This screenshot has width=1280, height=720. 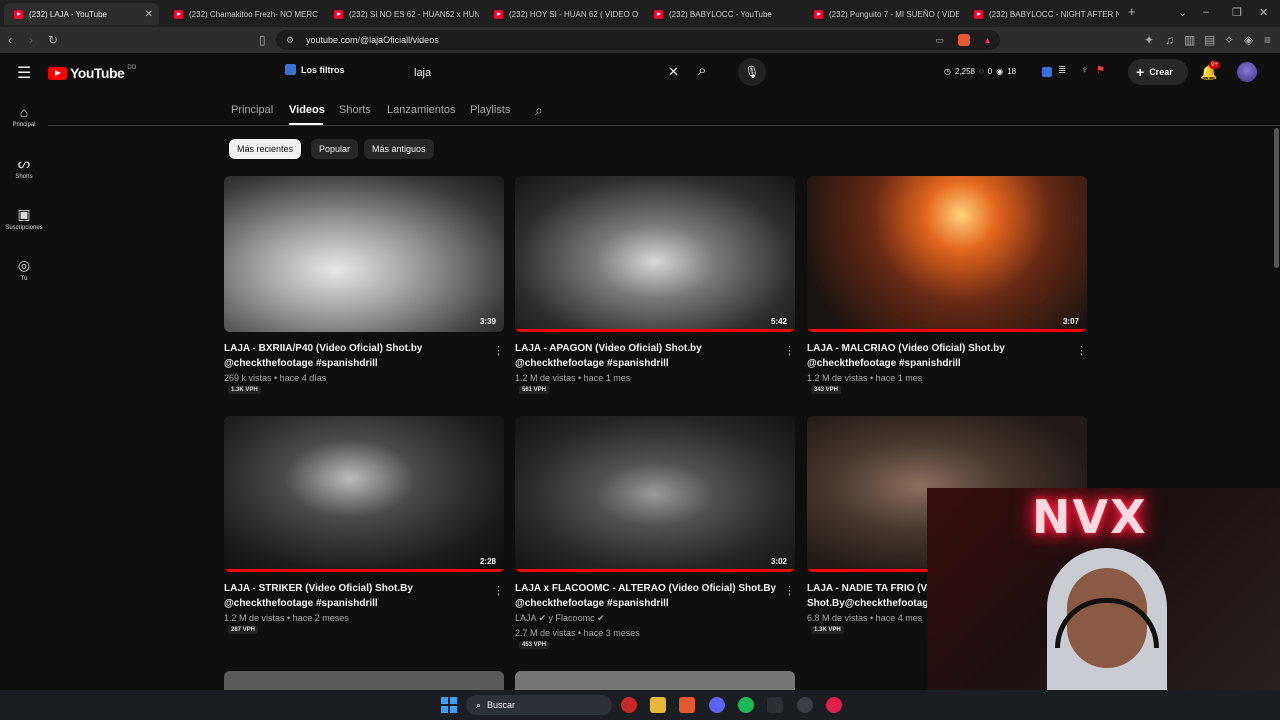 I want to click on chip-popular: Popular, so click(x=335, y=149).